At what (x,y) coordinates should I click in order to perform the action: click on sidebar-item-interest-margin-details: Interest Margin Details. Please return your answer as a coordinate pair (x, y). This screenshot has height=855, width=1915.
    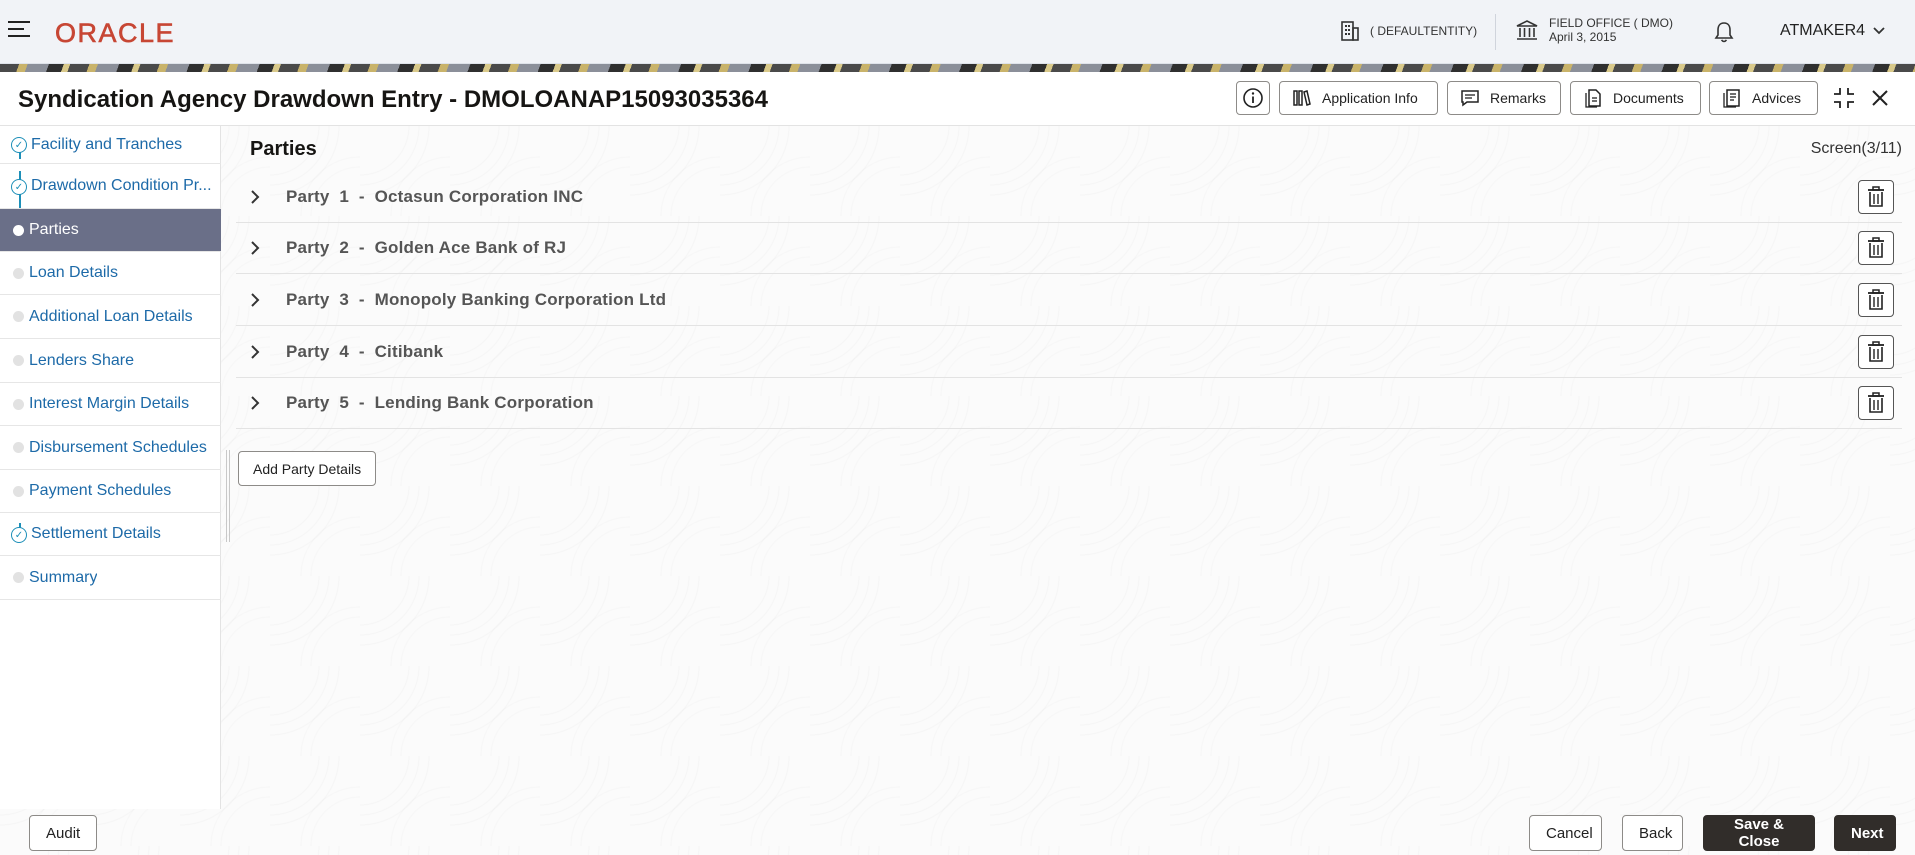
    Looking at the image, I should click on (110, 404).